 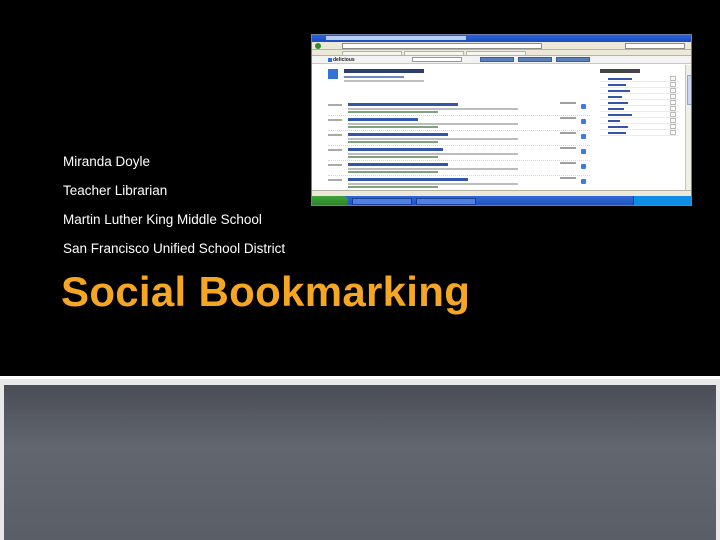 I want to click on bookmark-list, so click(x=459, y=146).